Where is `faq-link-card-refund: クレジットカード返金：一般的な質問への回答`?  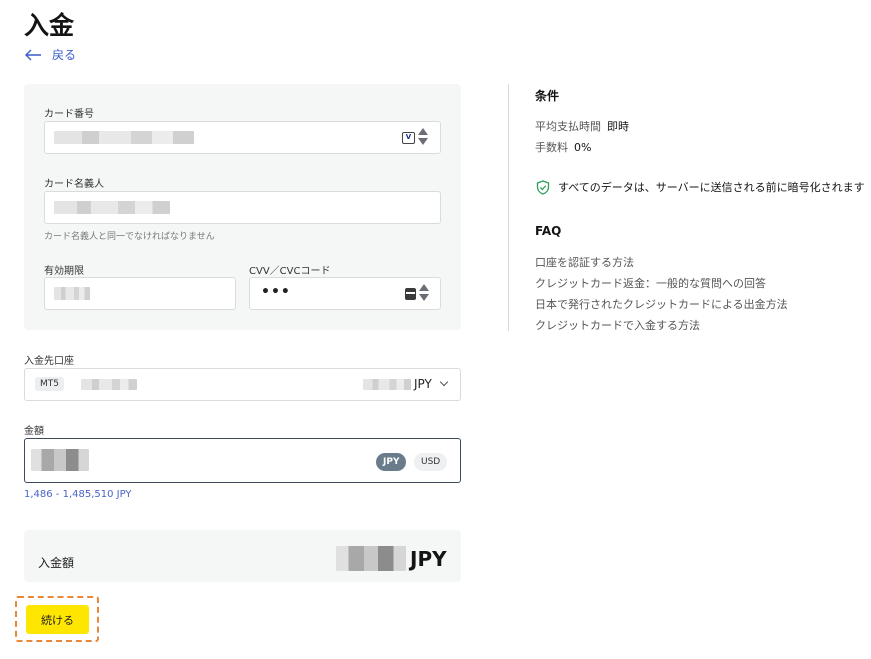
faq-link-card-refund: クレジットカード返金：一般的な質問への回答 is located at coordinates (650, 283).